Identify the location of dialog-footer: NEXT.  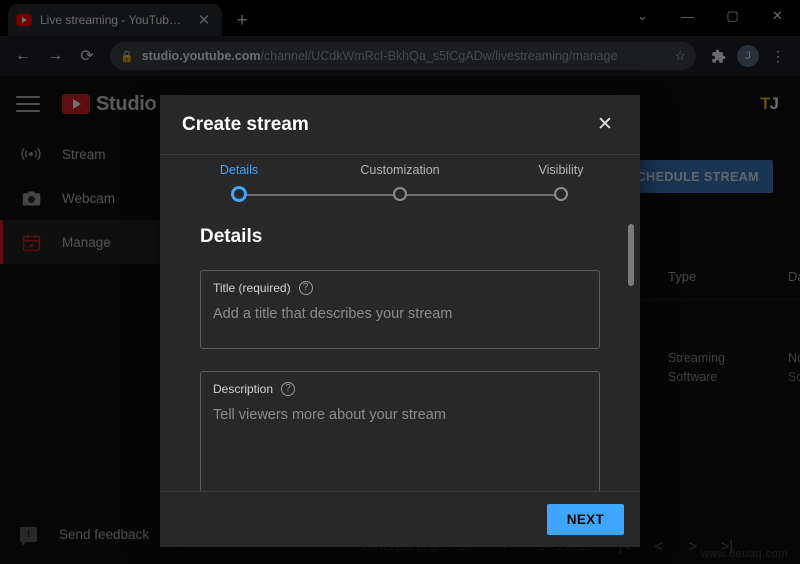
(400, 519).